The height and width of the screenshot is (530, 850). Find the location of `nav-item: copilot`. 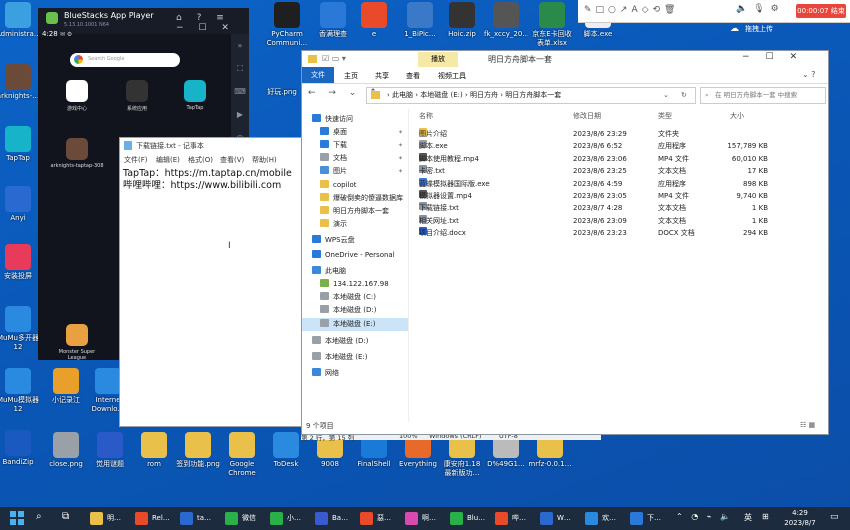

nav-item: copilot is located at coordinates (355, 185).